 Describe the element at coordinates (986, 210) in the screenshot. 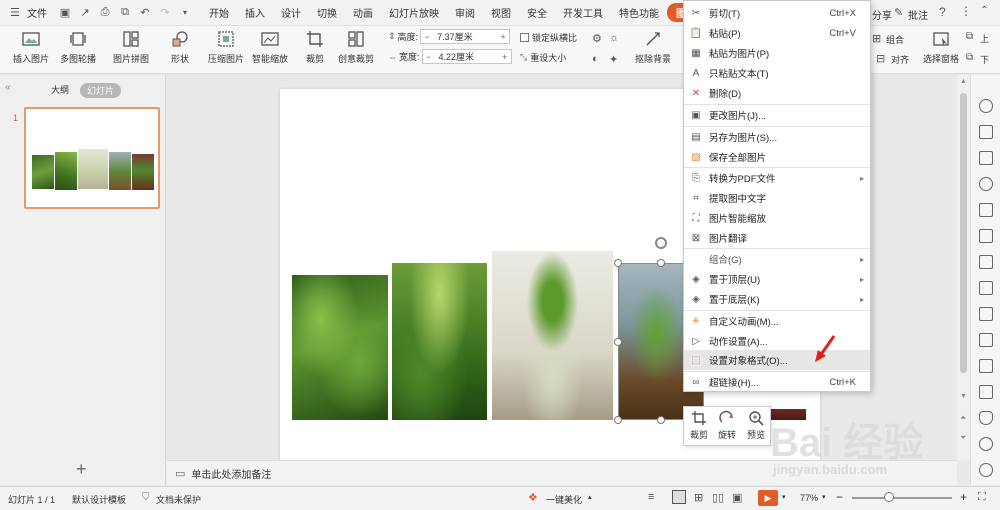

I see `transform-icon` at that location.